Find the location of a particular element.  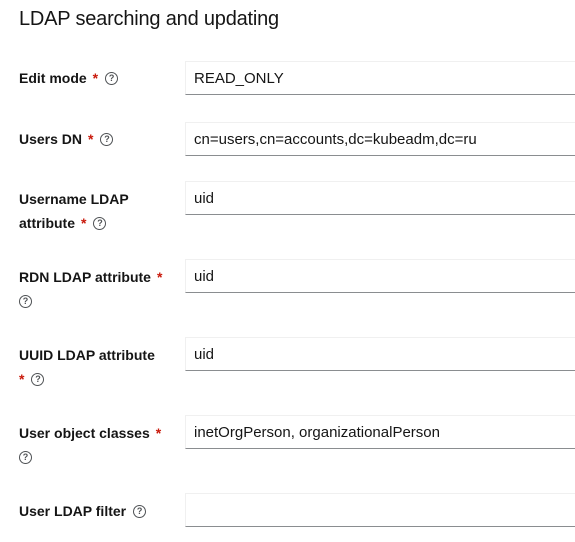

user-ldap-filter-field is located at coordinates (380, 510).